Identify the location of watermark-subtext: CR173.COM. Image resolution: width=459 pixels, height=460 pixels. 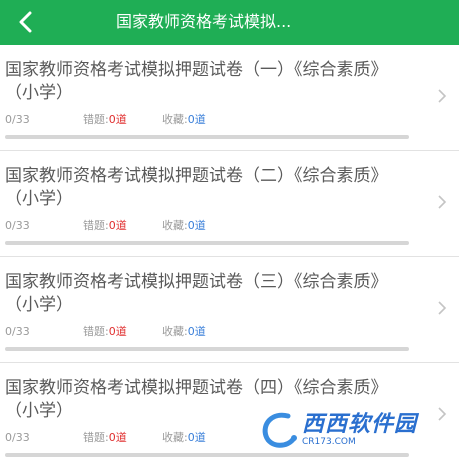
(329, 441).